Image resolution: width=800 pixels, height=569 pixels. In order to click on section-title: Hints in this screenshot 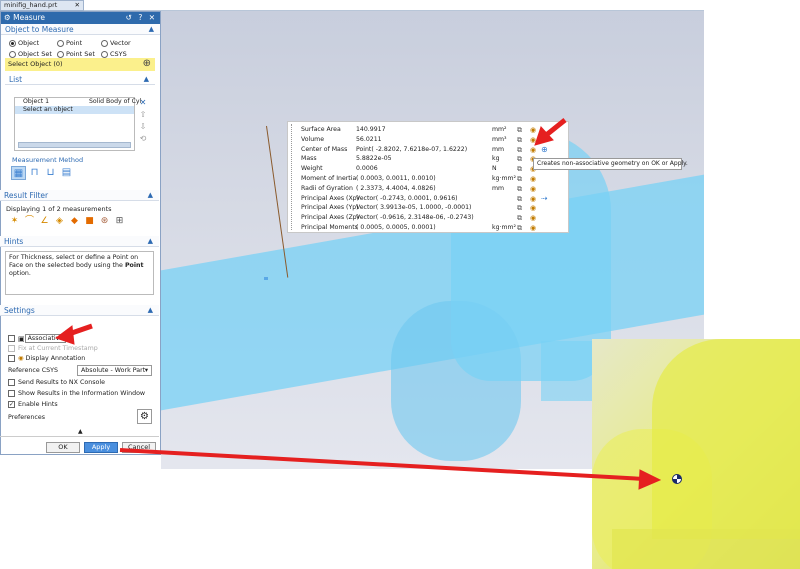, I will do `click(14, 241)`.